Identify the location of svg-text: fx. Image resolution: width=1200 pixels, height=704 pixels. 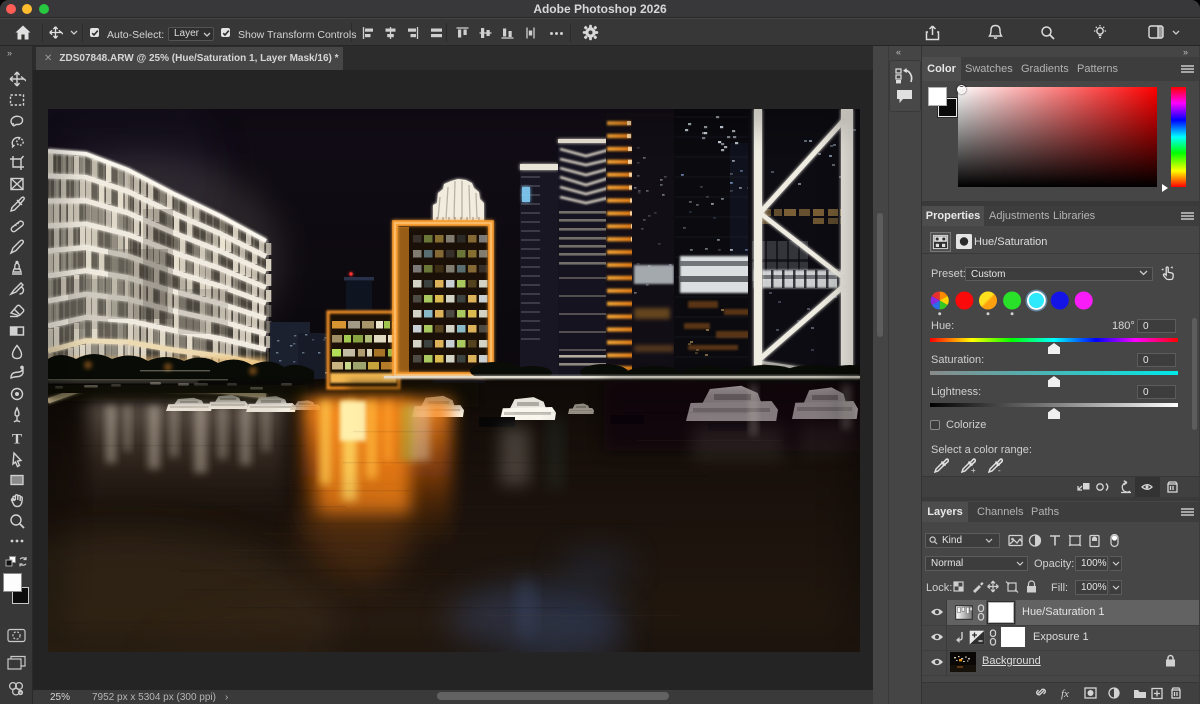
(1065, 694).